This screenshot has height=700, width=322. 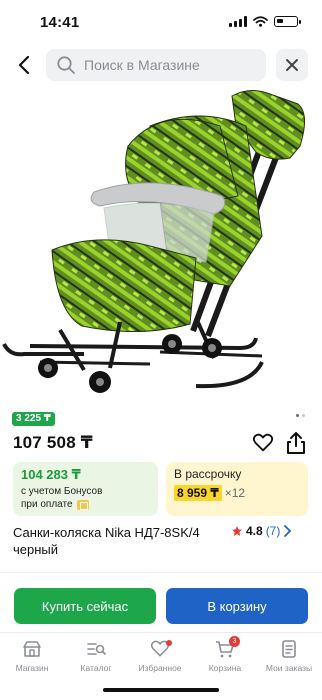 What do you see at coordinates (287, 21) in the screenshot?
I see `battery-icon` at bounding box center [287, 21].